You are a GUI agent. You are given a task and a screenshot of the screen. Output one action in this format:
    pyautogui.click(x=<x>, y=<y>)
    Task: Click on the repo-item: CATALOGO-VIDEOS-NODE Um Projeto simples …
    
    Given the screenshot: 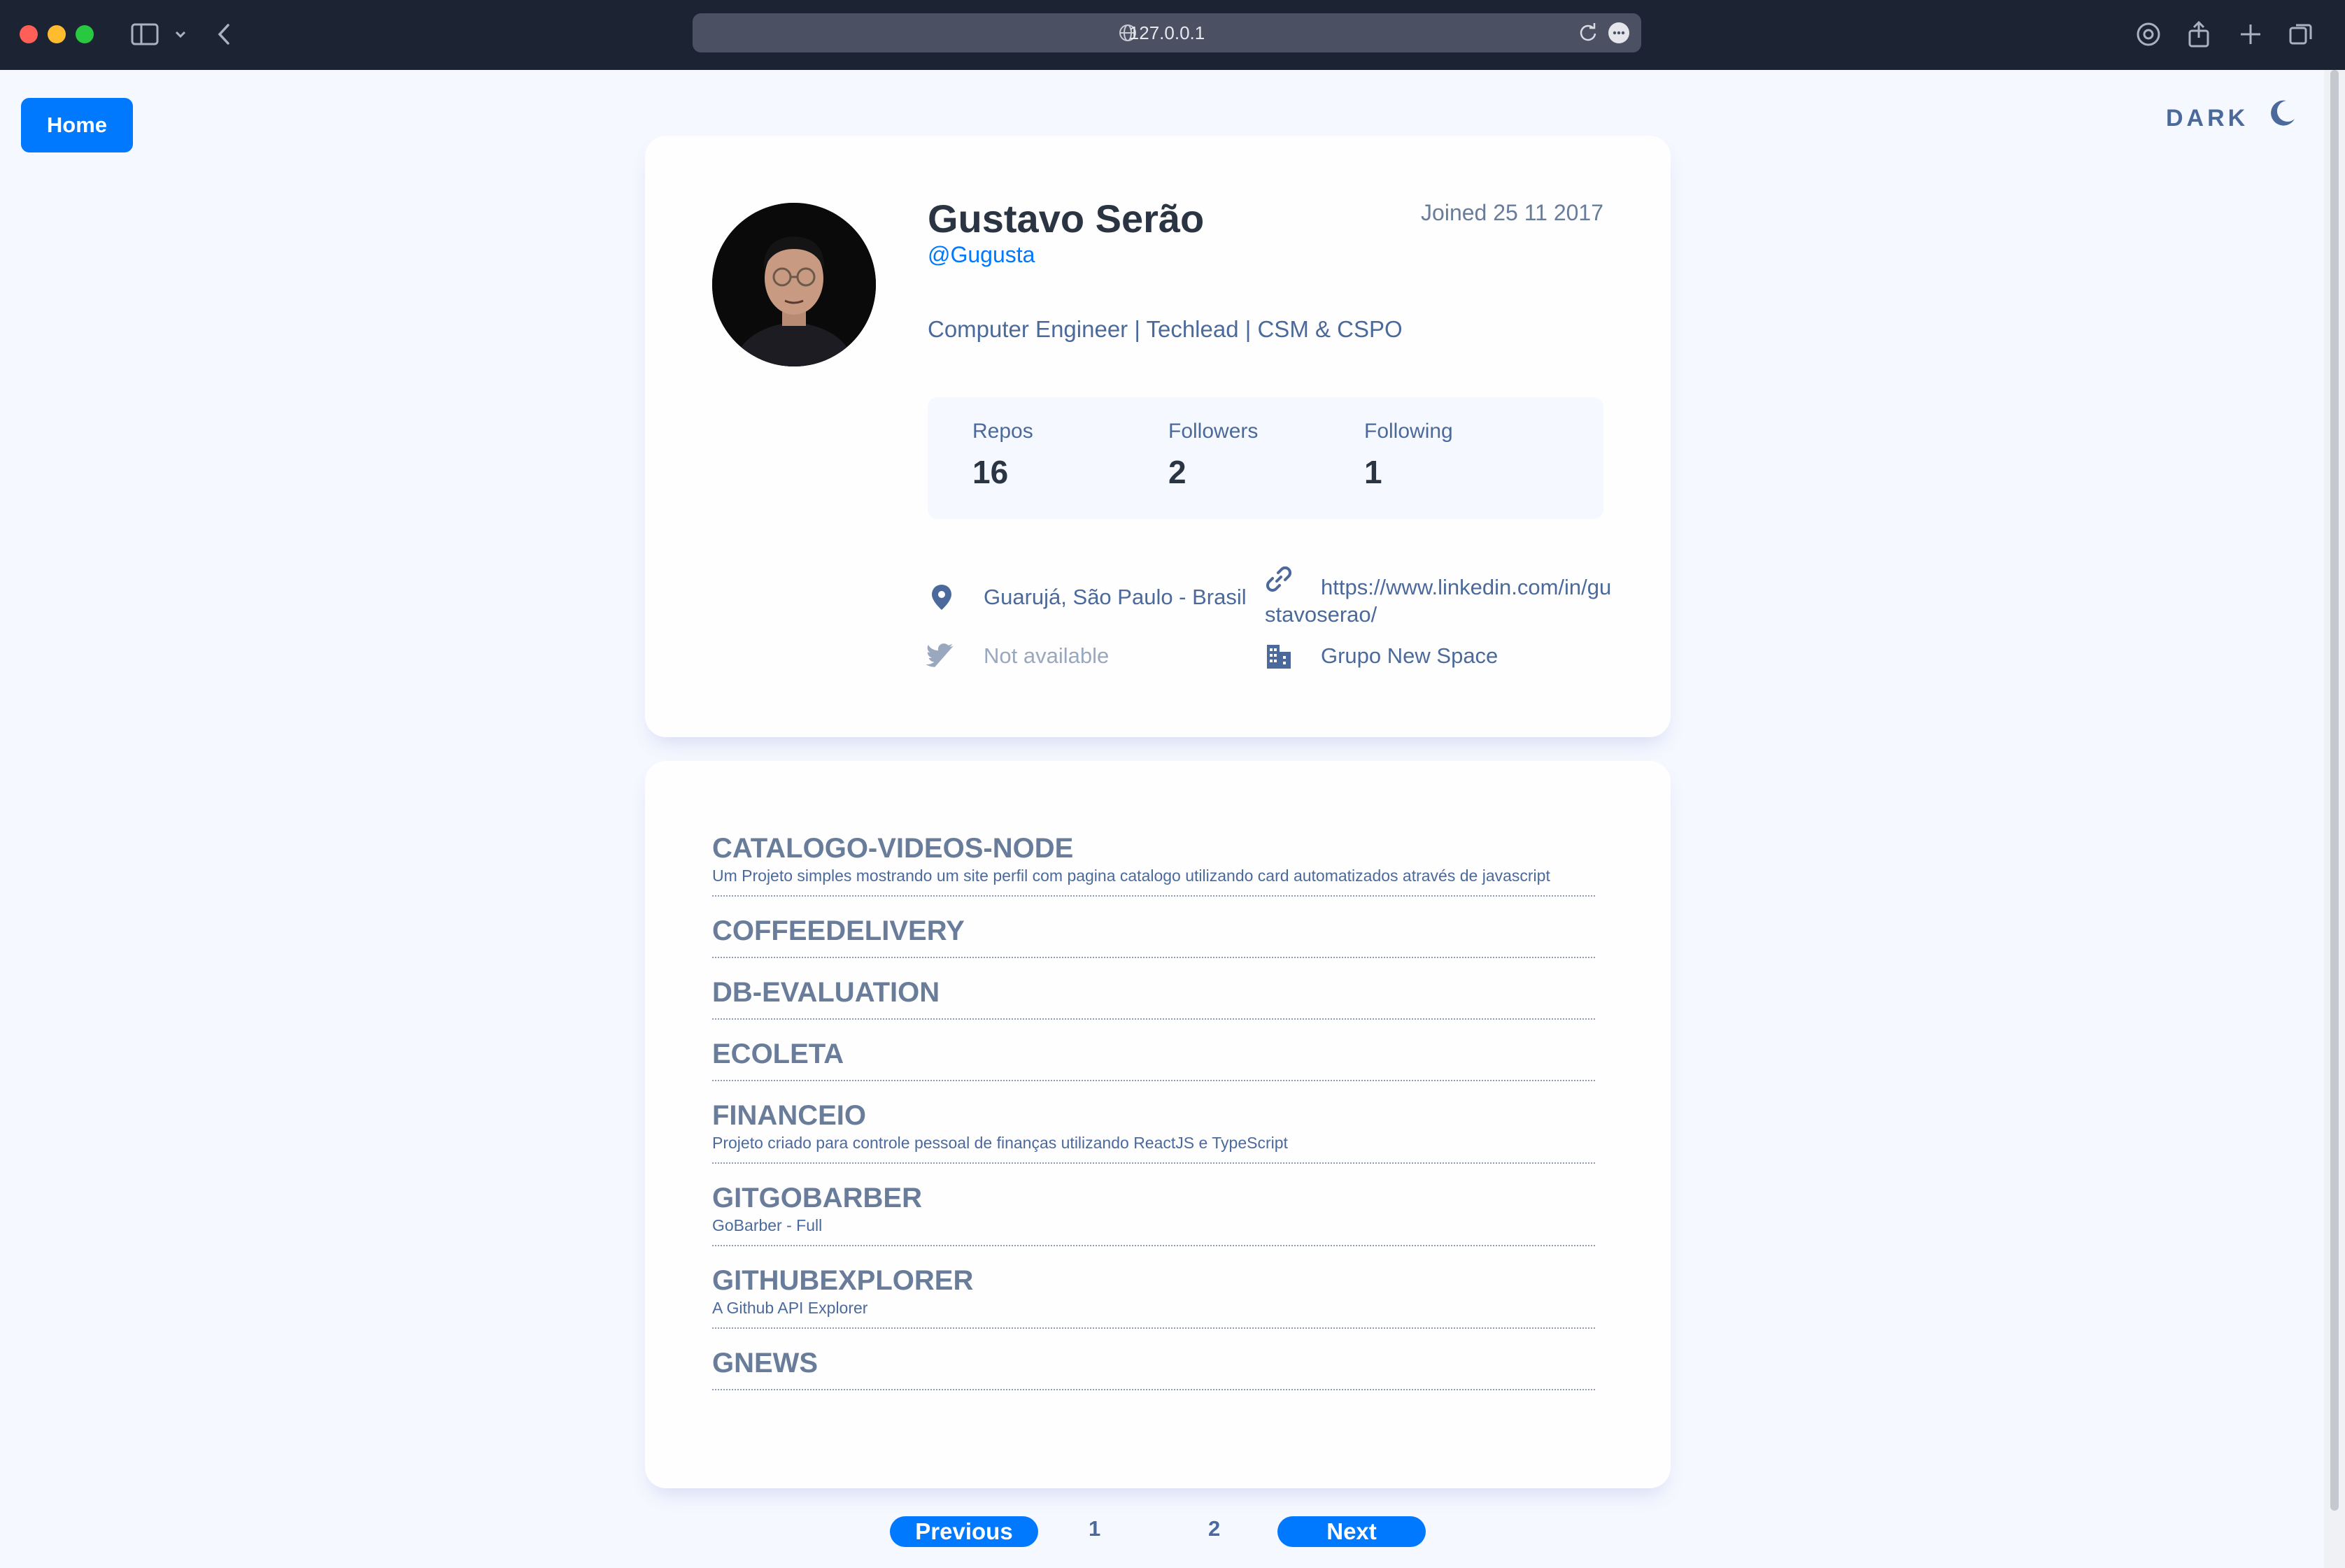 What is the action you would take?
    pyautogui.click(x=1153, y=864)
    